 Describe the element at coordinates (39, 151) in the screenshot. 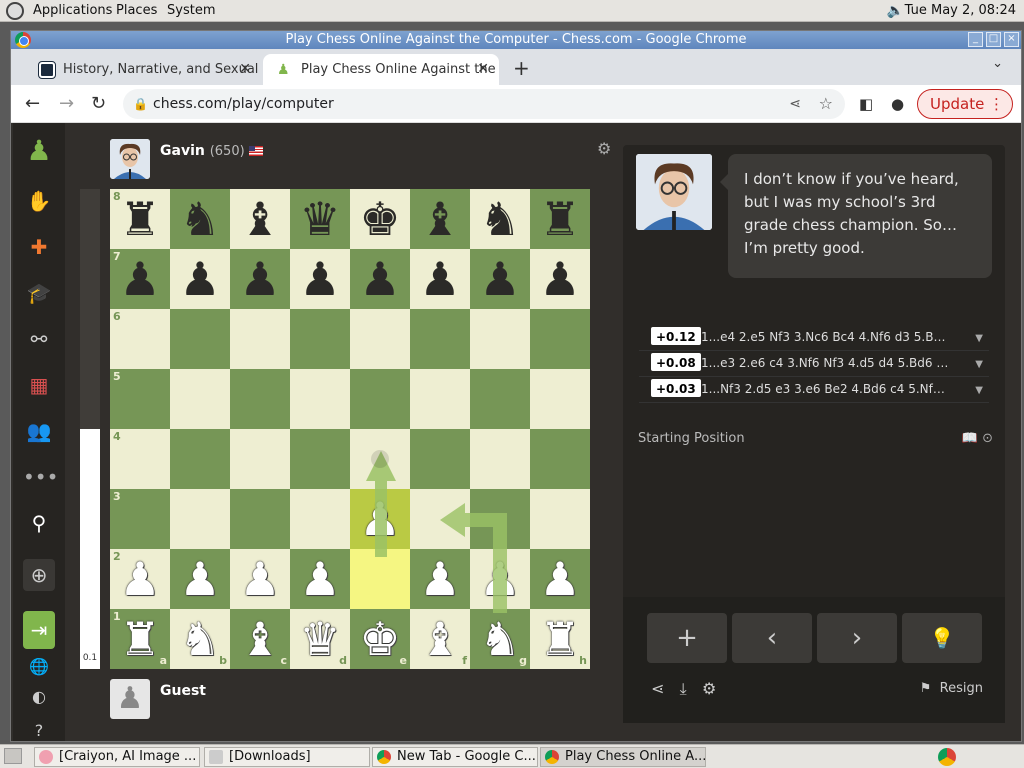

I see `chess-logo-icon: ♟` at that location.